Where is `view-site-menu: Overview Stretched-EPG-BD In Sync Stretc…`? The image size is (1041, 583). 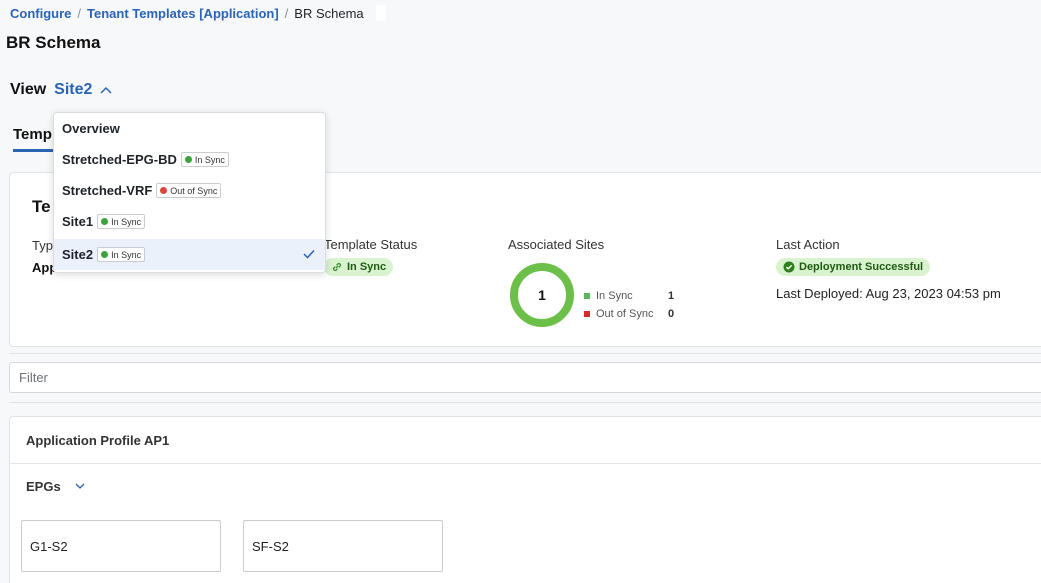
view-site-menu: Overview Stretched-EPG-BD In Sync Stretc… is located at coordinates (189, 192).